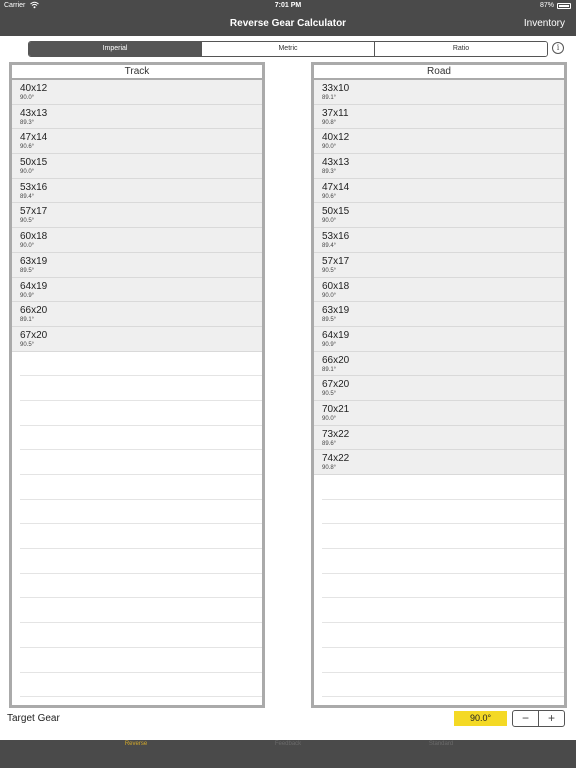  I want to click on status-bar: Carrier 7:01 PM 87%, so click(288, 6).